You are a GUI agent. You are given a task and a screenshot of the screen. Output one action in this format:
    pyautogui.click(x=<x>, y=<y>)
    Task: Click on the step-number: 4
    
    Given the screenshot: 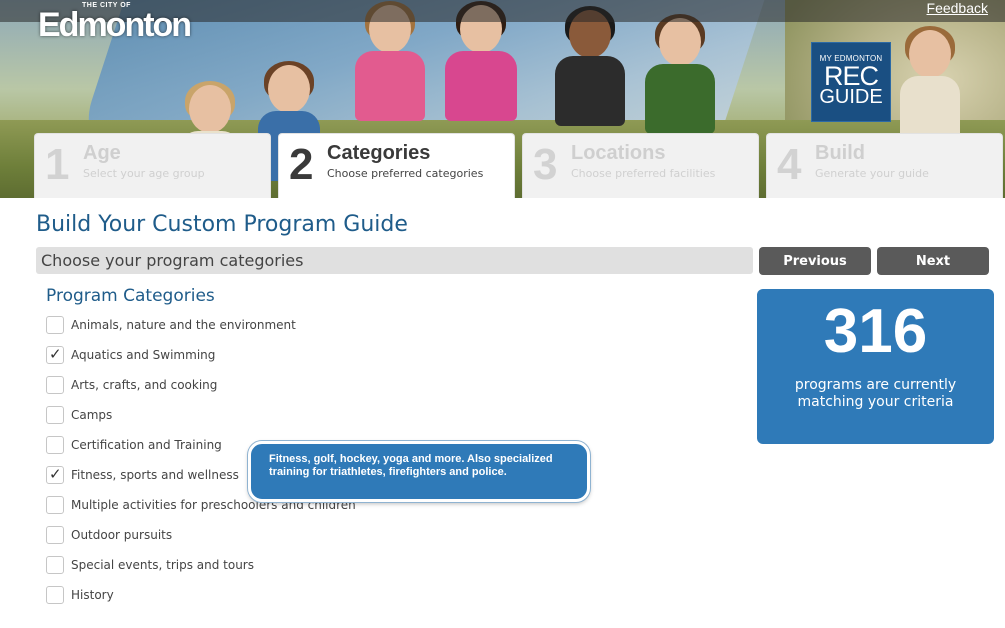 What is the action you would take?
    pyautogui.click(x=789, y=164)
    